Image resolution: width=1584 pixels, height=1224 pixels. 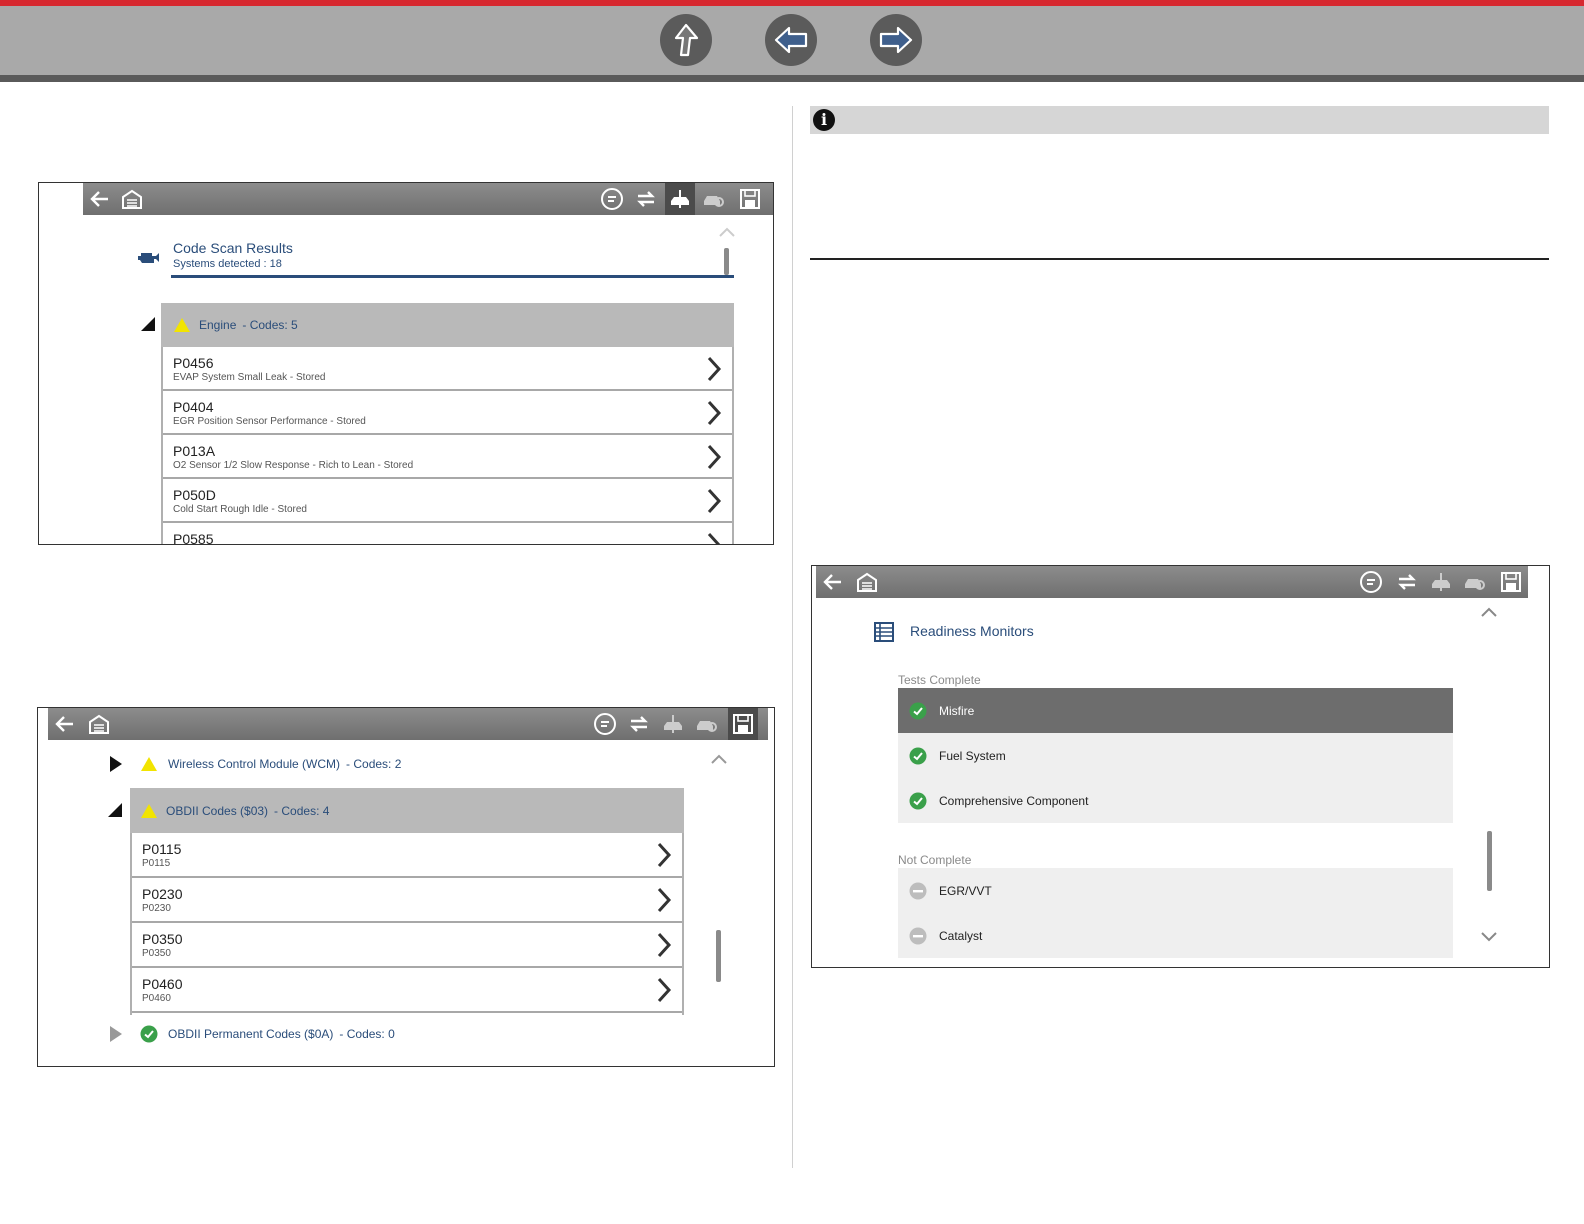 I want to click on code-row: P0460 P0460, so click(x=407, y=990).